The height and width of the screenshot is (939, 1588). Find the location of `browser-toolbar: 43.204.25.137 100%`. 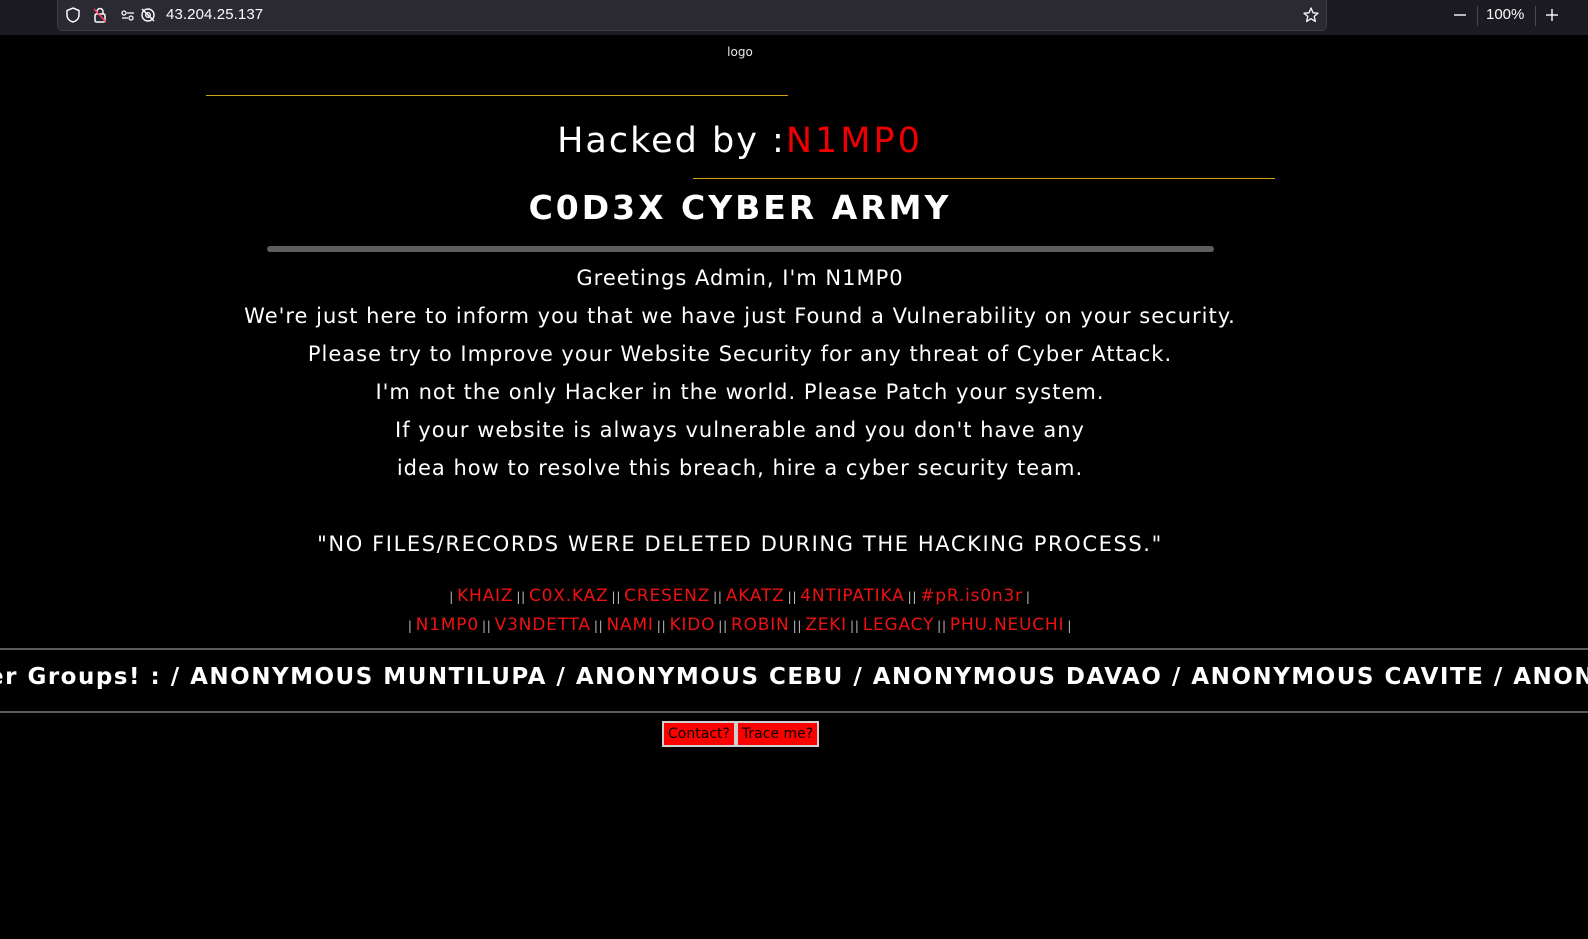

browser-toolbar: 43.204.25.137 100% is located at coordinates (794, 17).